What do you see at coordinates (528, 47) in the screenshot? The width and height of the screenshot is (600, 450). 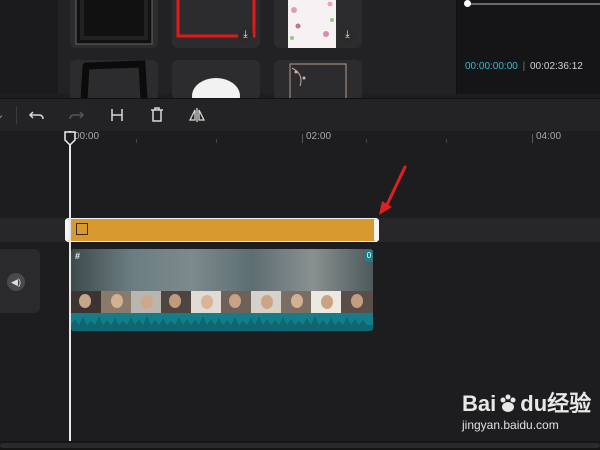 I see `preview-panel: 00:00:00:00 | 00:02:36:12` at bounding box center [528, 47].